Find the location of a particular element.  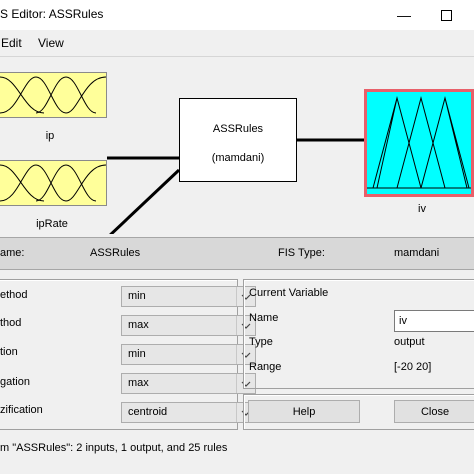

defuzzification-value: centroid is located at coordinates (148, 412).